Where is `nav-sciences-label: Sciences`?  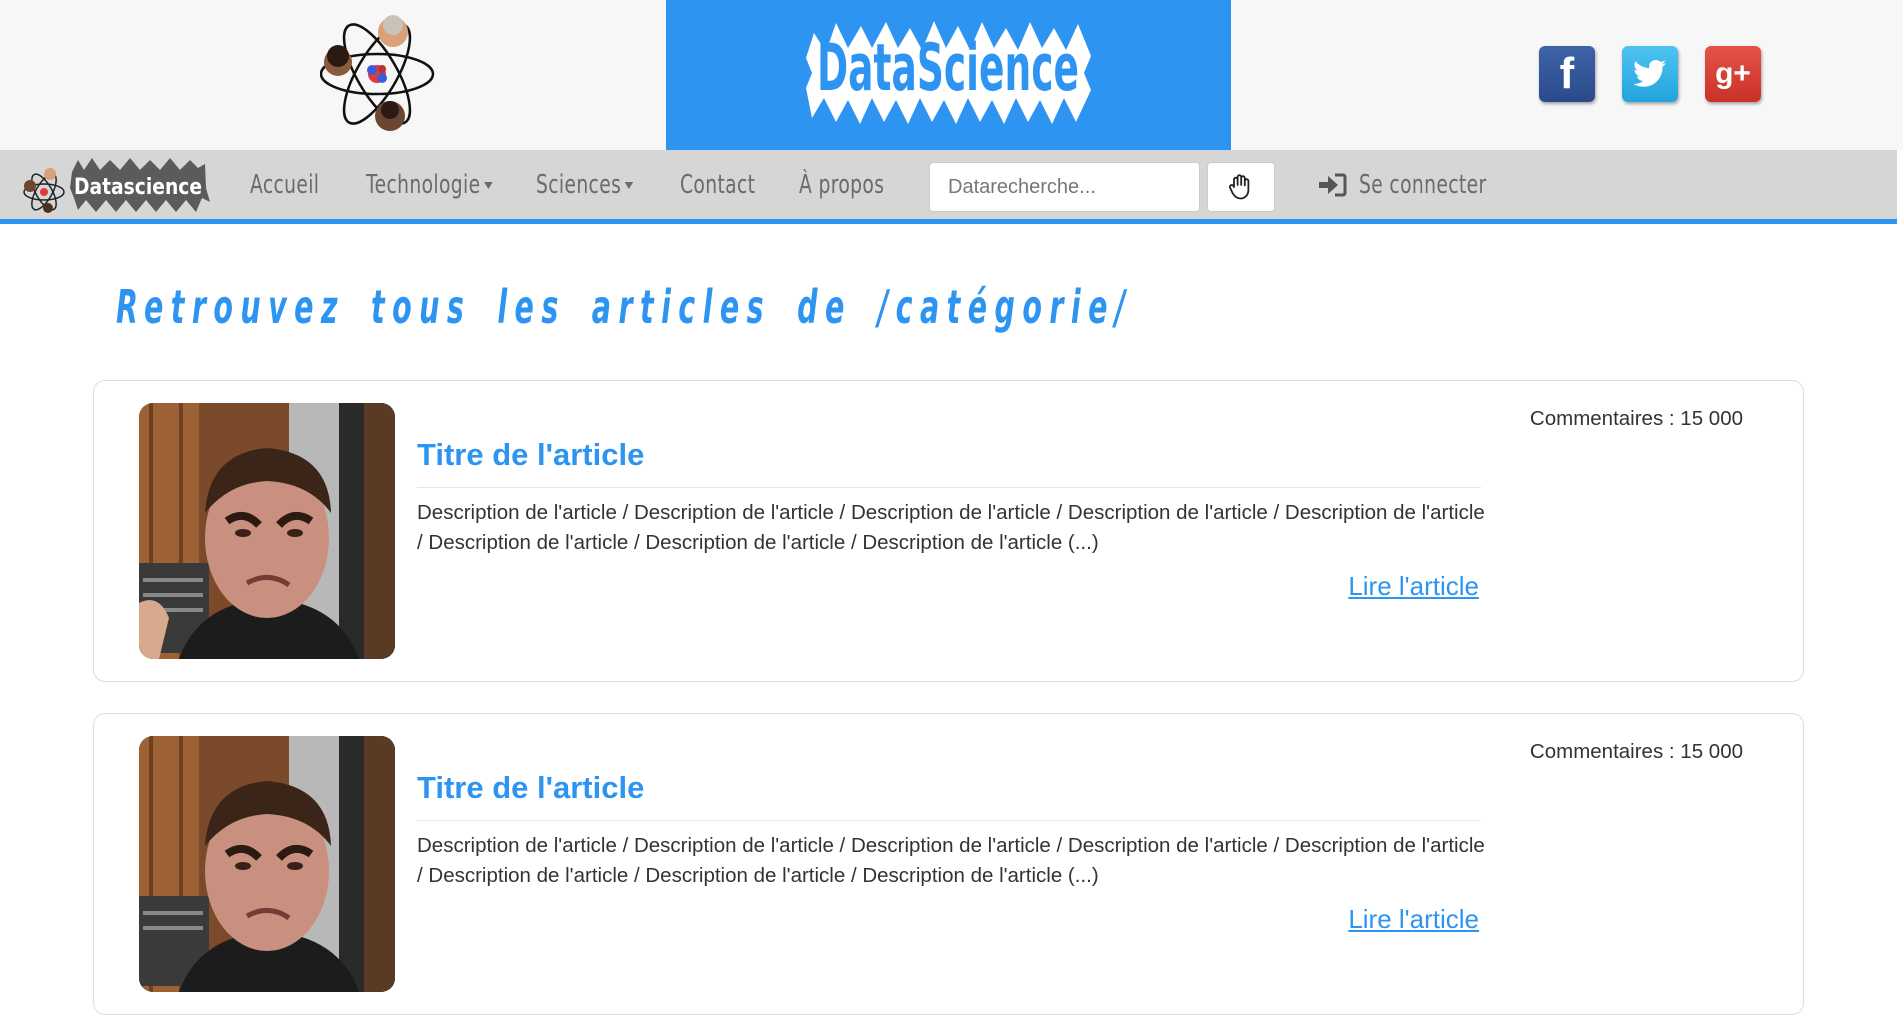
nav-sciences-label: Sciences is located at coordinates (579, 185).